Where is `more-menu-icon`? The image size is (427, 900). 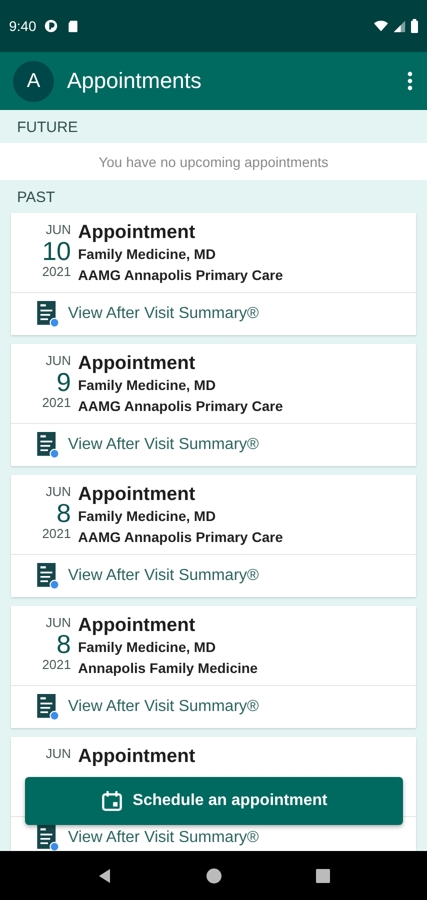
more-menu-icon is located at coordinates (410, 81).